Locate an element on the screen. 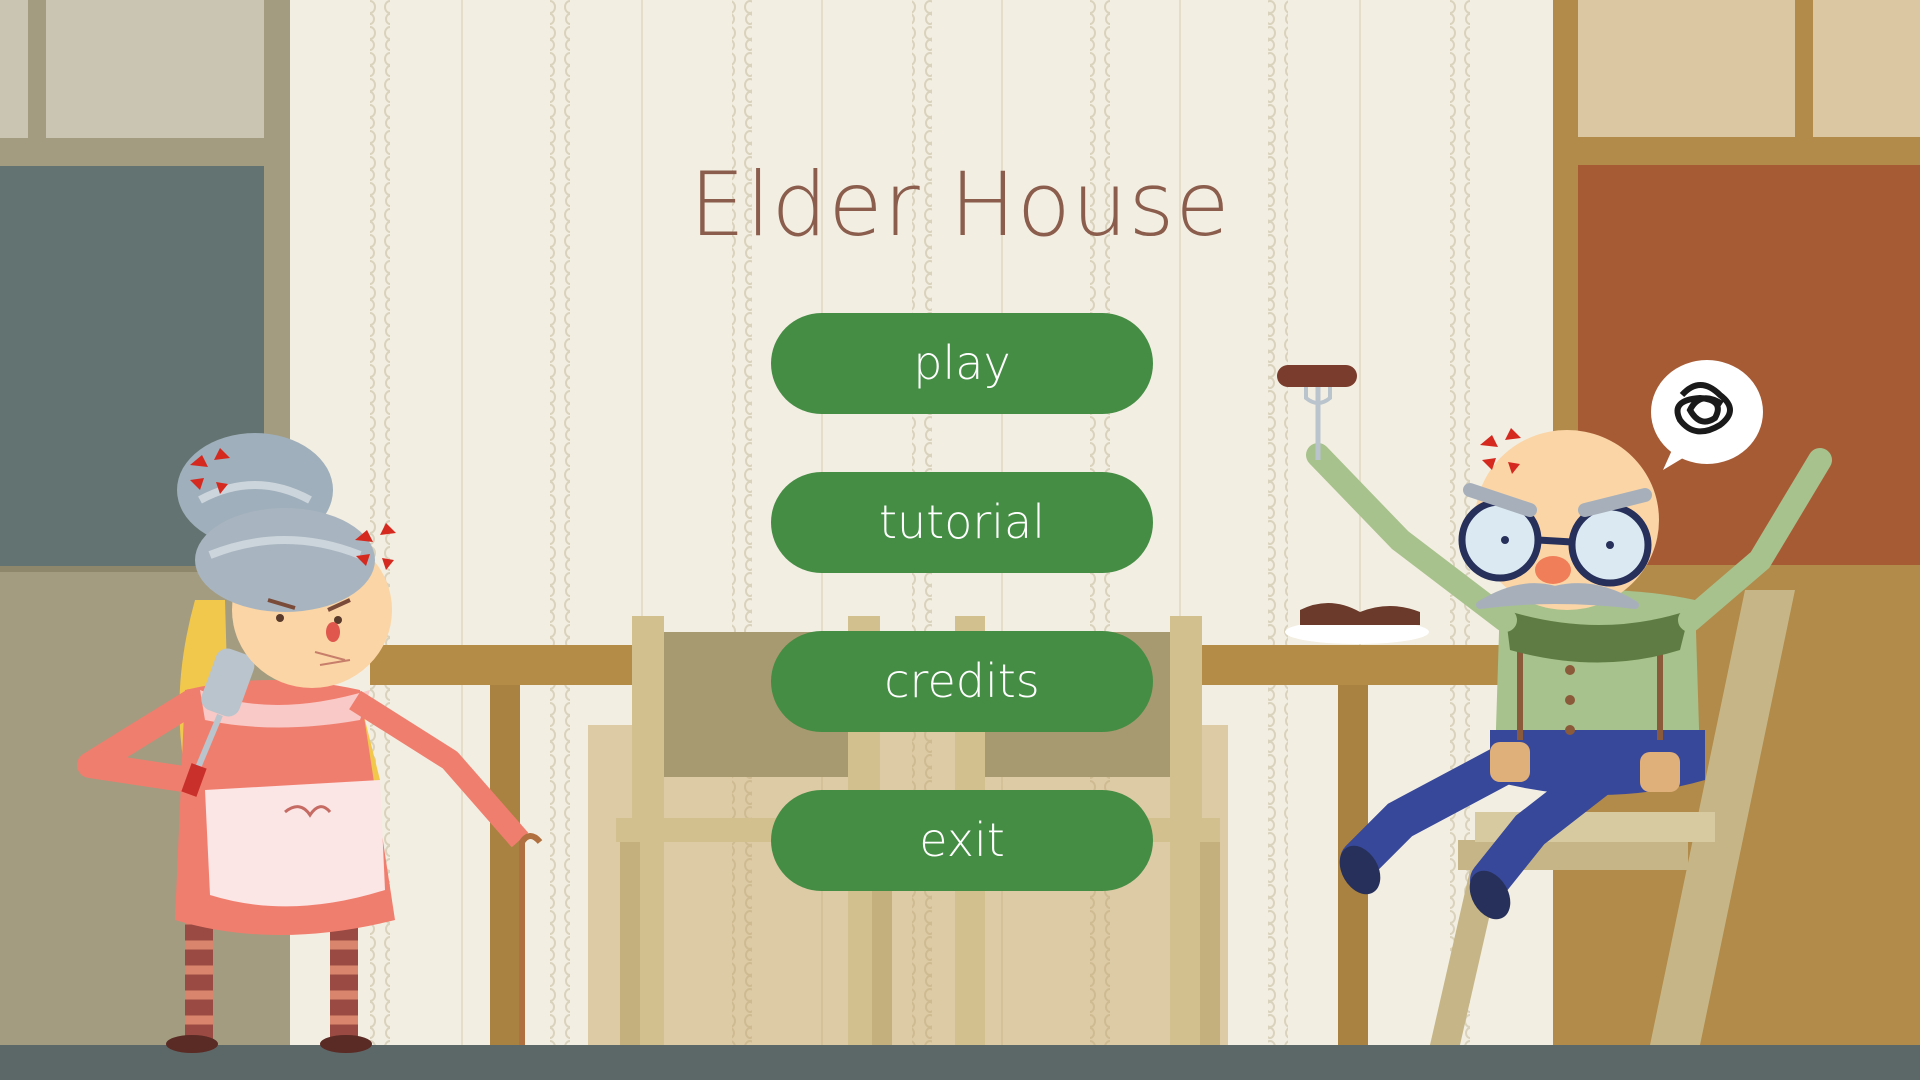  exit-button: exit is located at coordinates (962, 840).